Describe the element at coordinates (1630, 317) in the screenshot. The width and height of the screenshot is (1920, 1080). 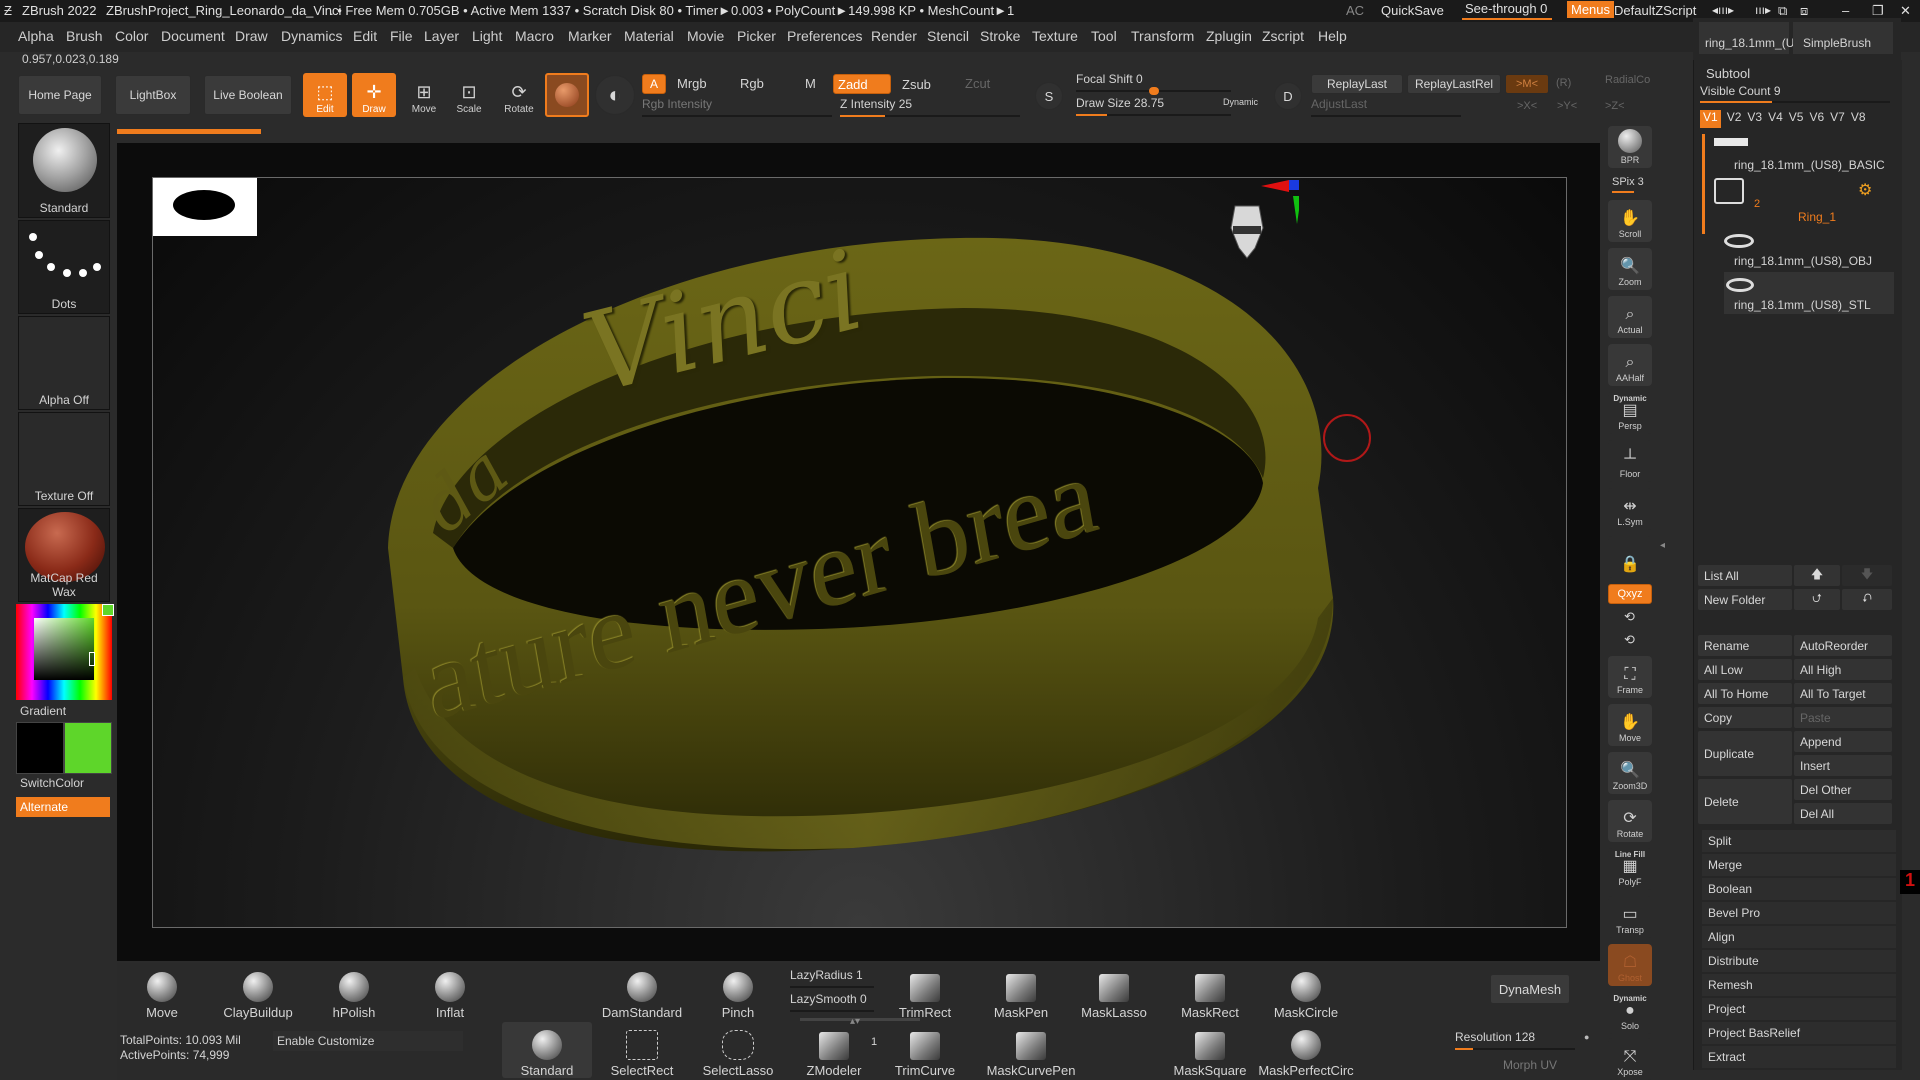
I see `actual-button: ⌕ Actual` at that location.